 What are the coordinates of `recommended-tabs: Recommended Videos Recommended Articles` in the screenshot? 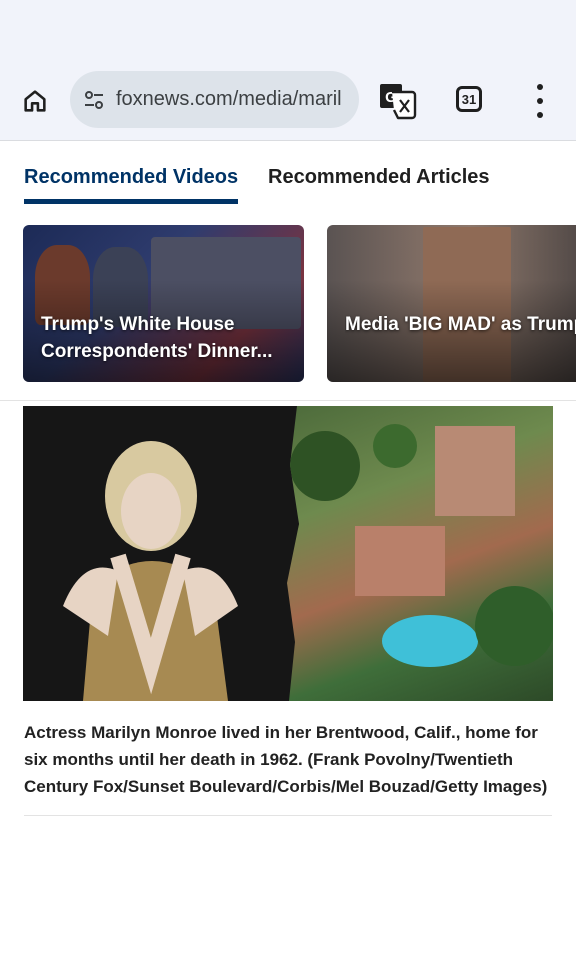 It's located at (294, 188).